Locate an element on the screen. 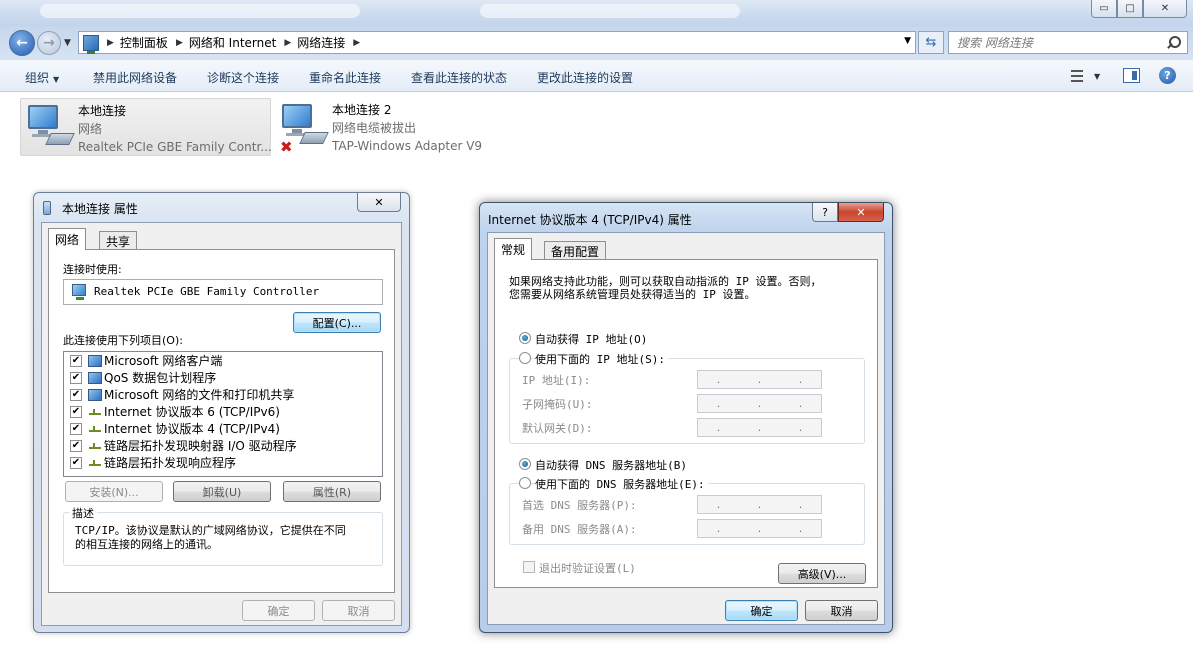 The height and width of the screenshot is (664, 1193). preview-pane-icon is located at coordinates (1131, 75).